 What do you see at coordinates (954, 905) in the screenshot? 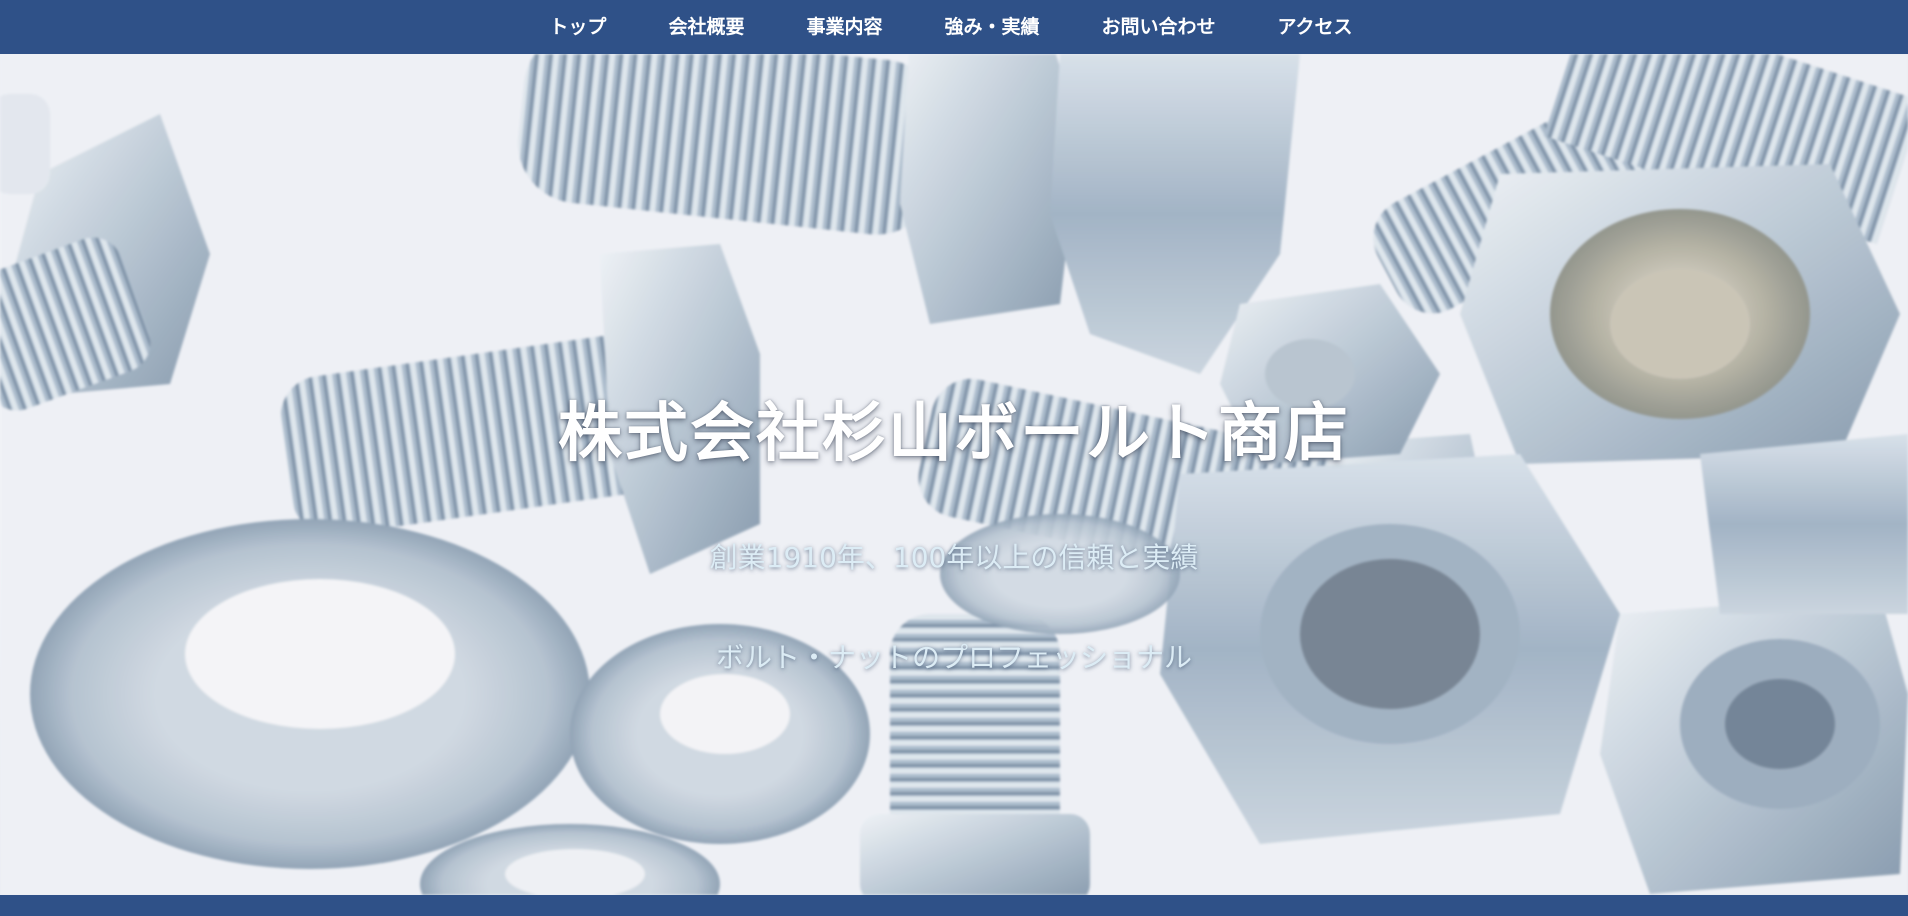
I see `bottom-bar` at bounding box center [954, 905].